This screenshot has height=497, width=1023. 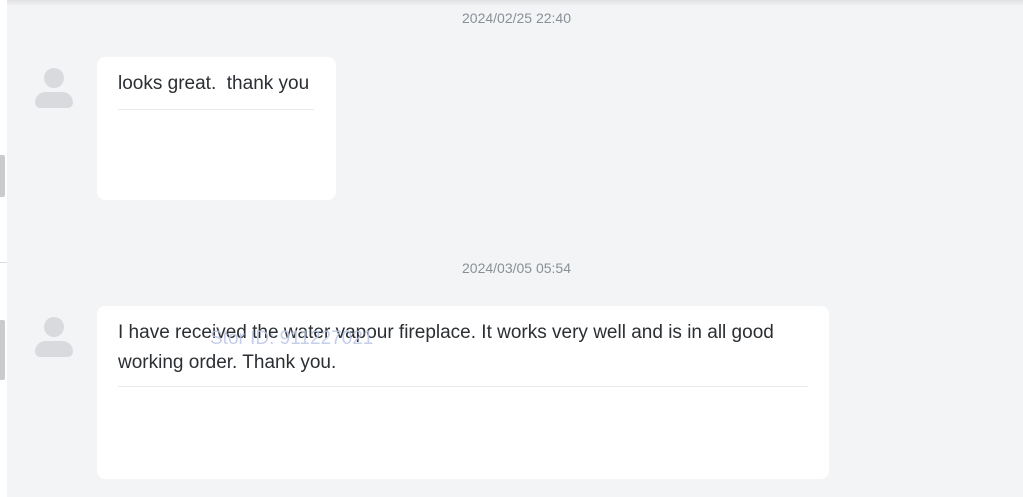 What do you see at coordinates (2, 176) in the screenshot?
I see `left-collapse-handle` at bounding box center [2, 176].